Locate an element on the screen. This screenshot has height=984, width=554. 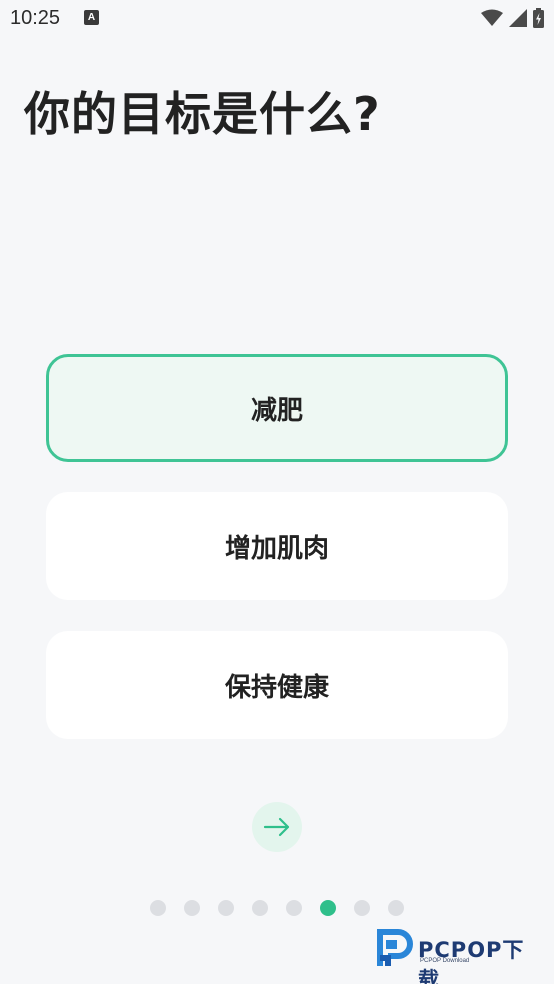
option-label: 减肥 is located at coordinates (276, 410).